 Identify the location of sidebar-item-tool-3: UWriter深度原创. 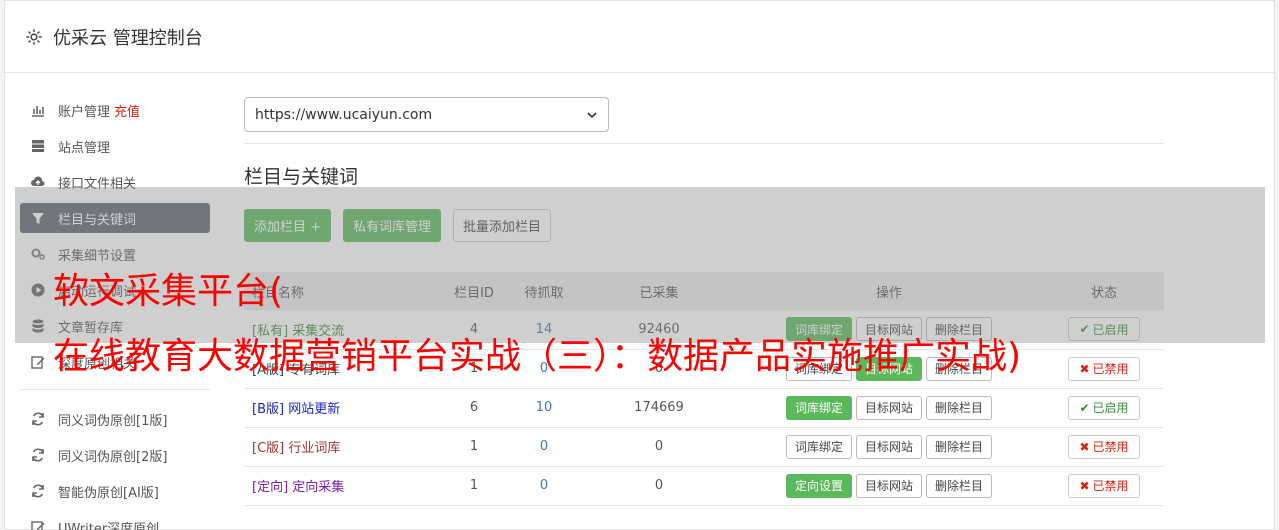
(115, 521).